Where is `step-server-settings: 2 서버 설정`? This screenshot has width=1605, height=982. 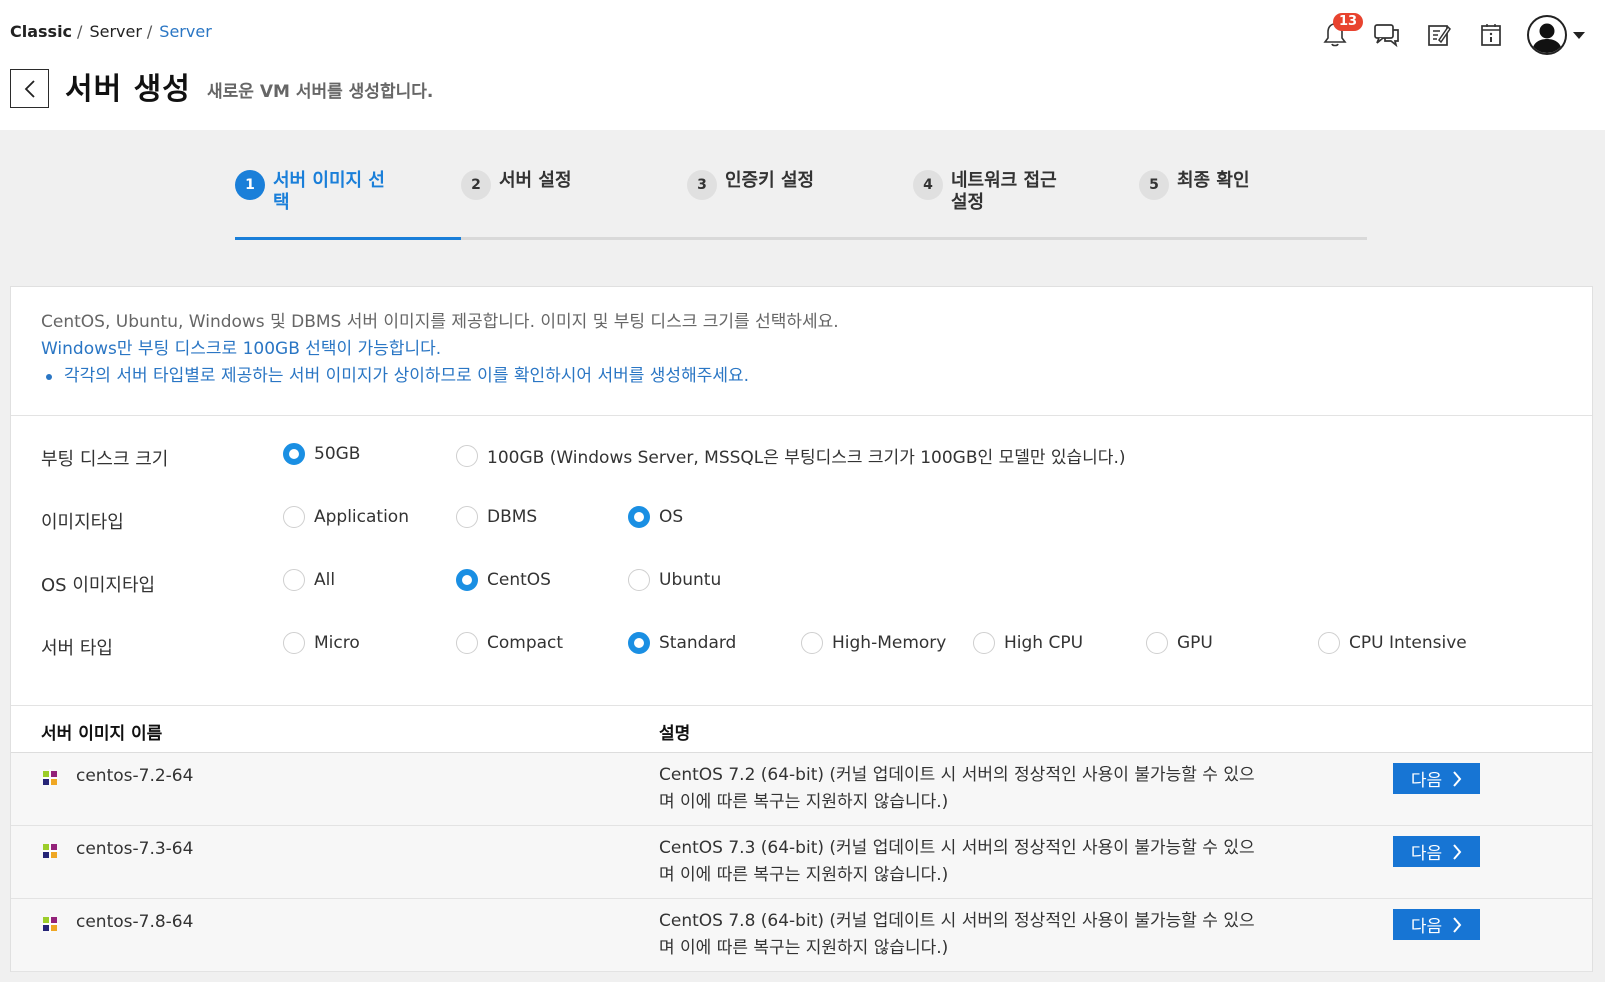 step-server-settings: 2 서버 설정 is located at coordinates (574, 185).